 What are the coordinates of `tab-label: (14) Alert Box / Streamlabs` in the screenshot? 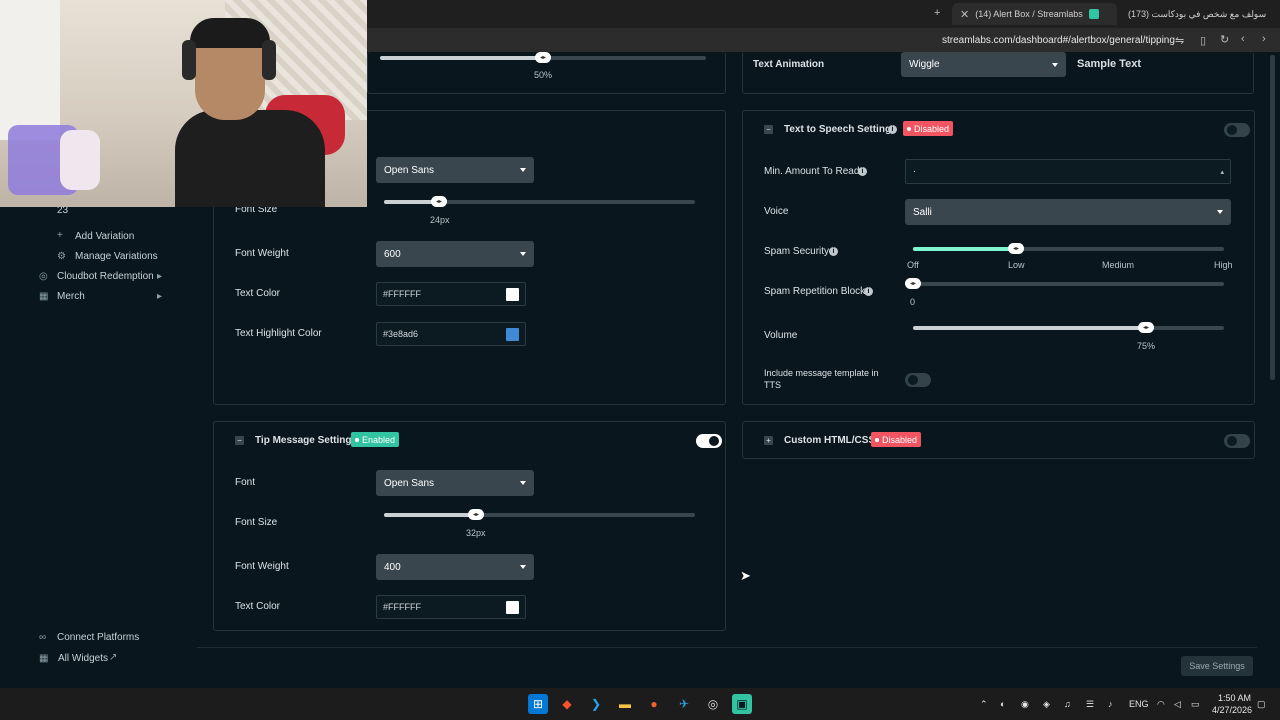 It's located at (1029, 14).